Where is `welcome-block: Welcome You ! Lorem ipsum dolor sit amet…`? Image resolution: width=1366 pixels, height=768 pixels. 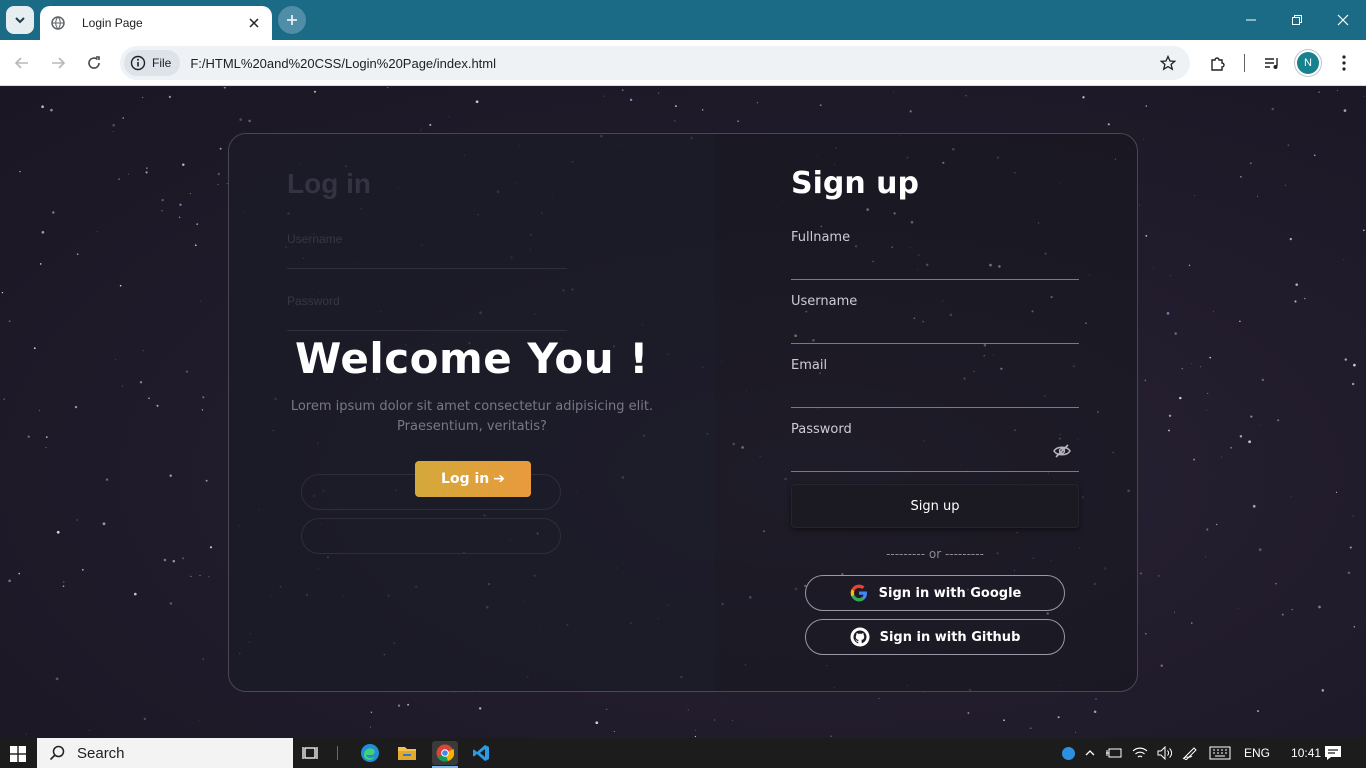
welcome-block: Welcome You ! Lorem ipsum dolor sit amet… is located at coordinates (472, 385).